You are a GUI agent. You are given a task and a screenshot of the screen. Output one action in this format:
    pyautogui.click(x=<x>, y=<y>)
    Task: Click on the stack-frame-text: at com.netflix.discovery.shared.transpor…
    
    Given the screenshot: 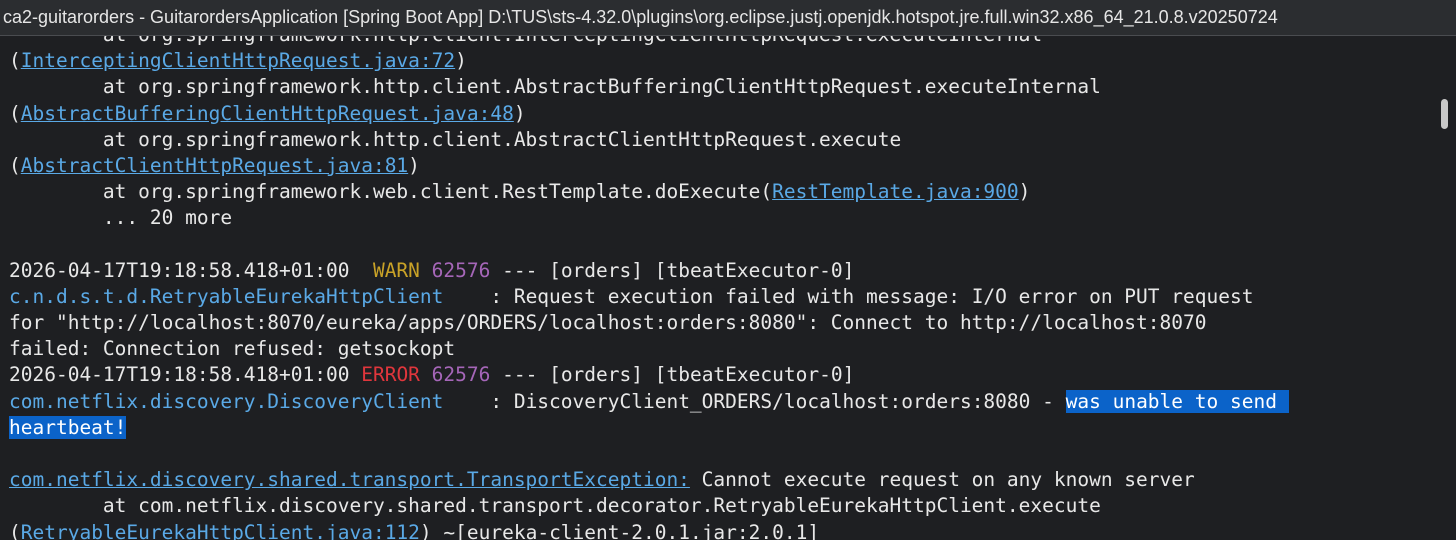 What is the action you would take?
    pyautogui.click(x=555, y=506)
    